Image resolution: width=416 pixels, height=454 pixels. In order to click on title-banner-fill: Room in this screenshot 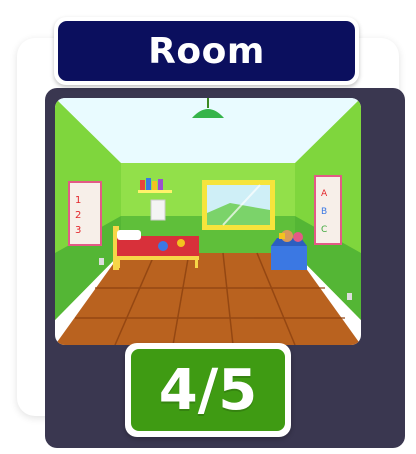, I will do `click(206, 51)`.